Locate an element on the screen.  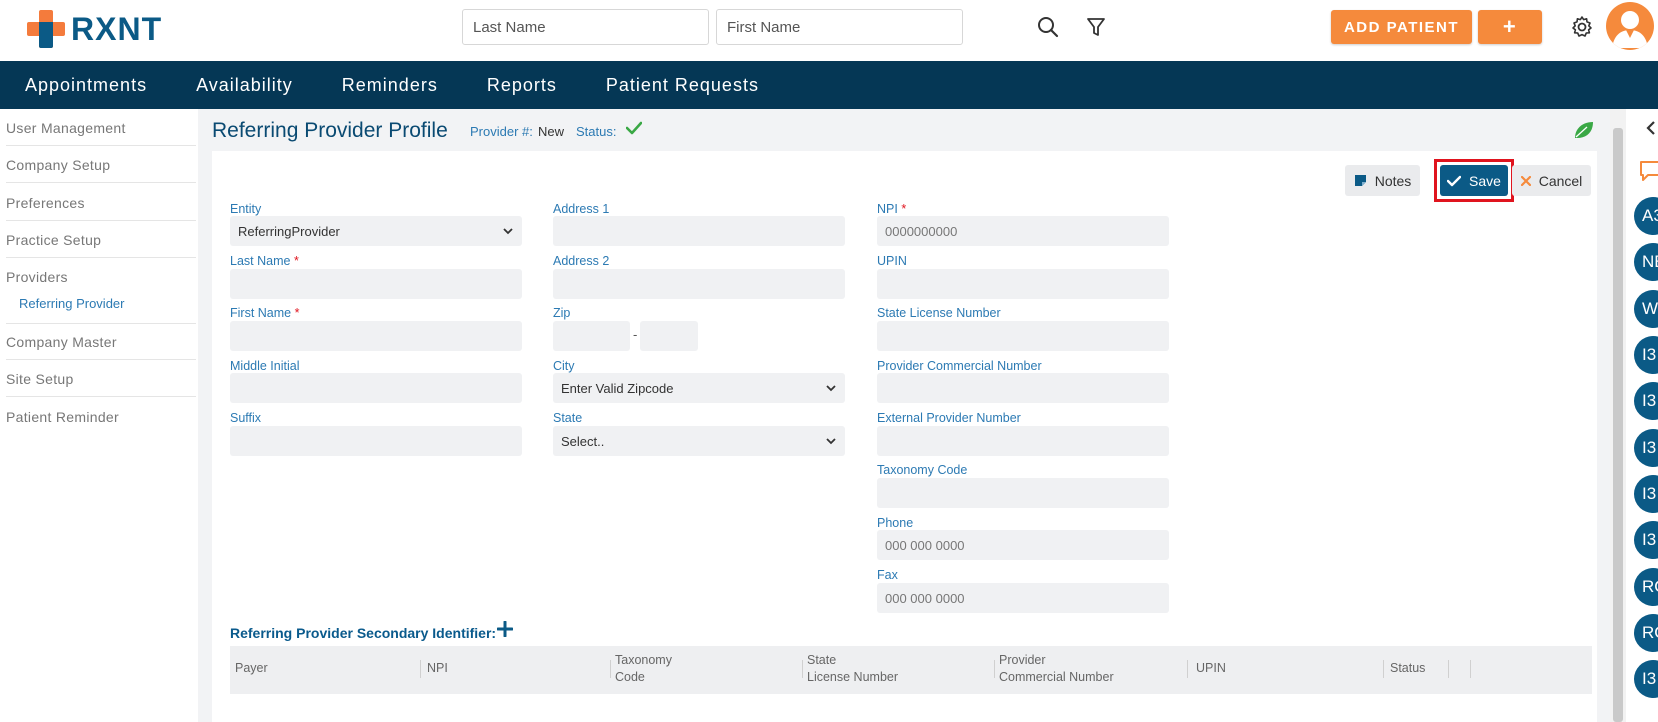
phone-field: 000 000 0000 is located at coordinates (1023, 545).